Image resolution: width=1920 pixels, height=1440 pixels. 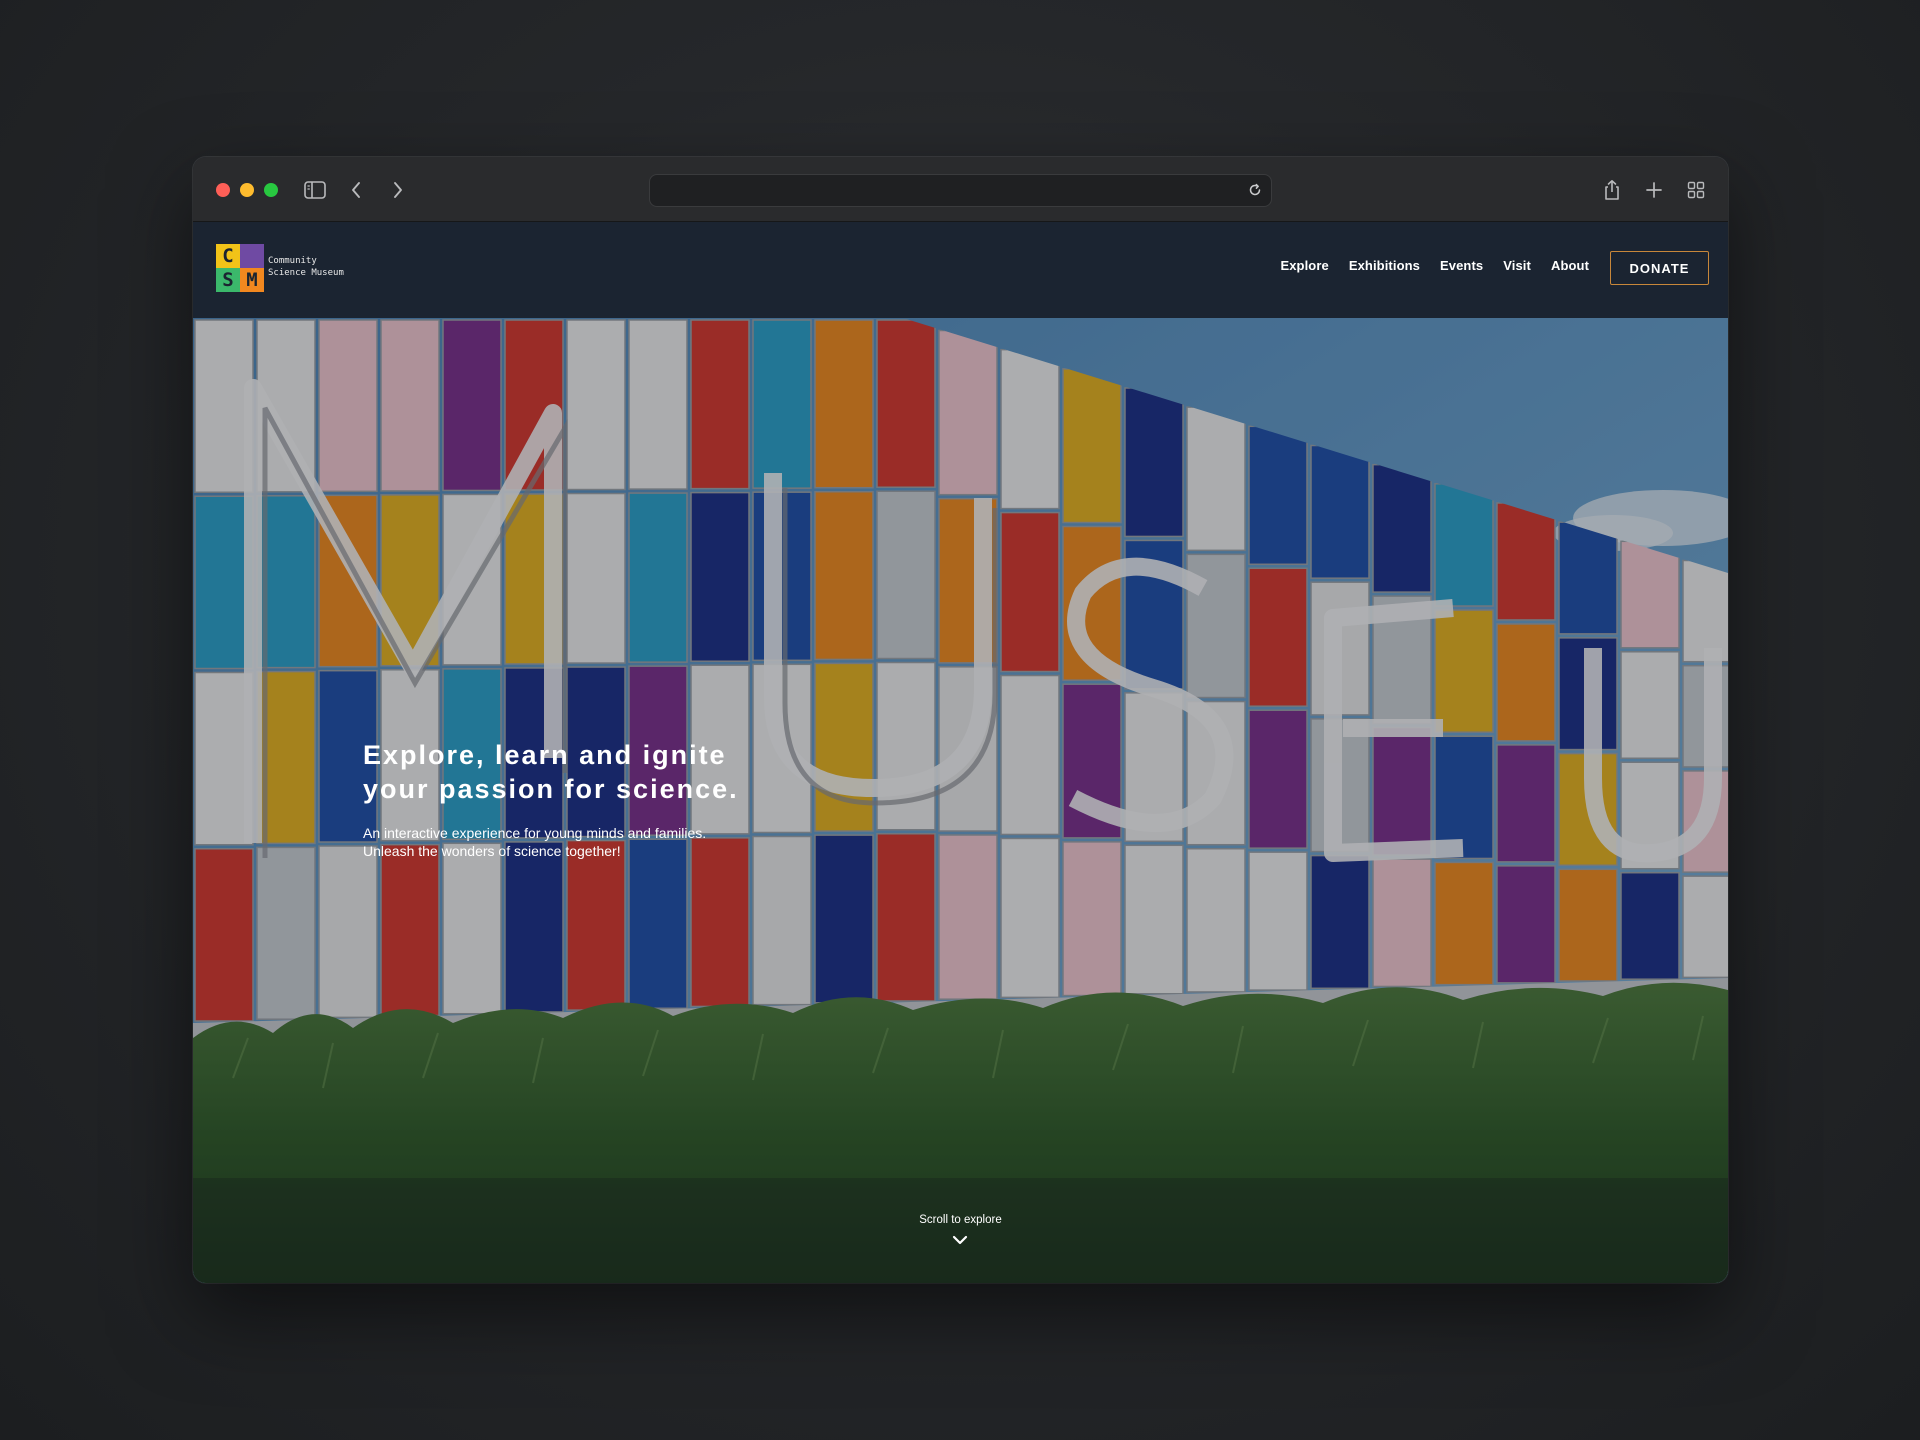 I want to click on nav-explore: Explore, so click(x=1304, y=265).